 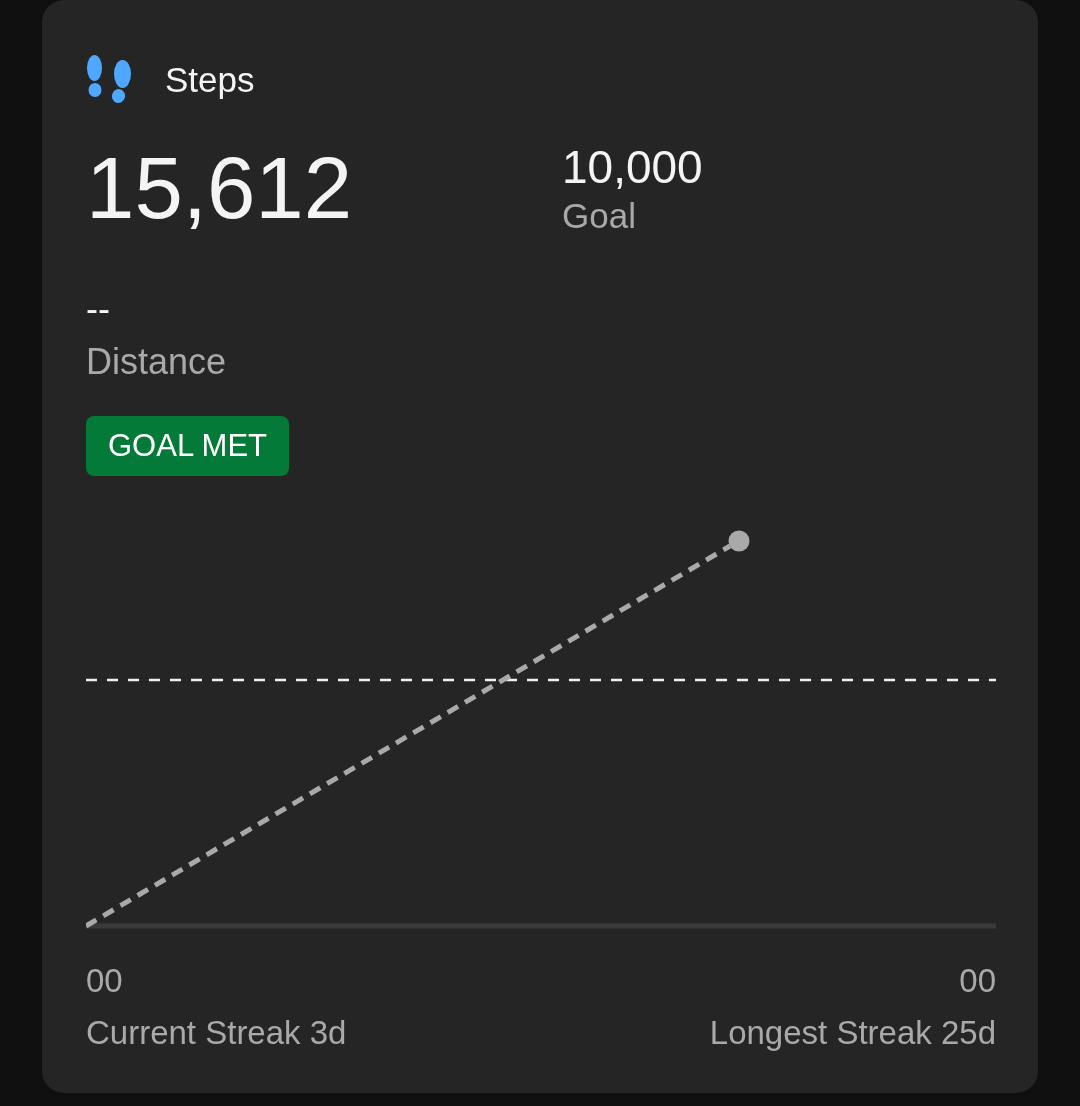 What do you see at coordinates (109, 79) in the screenshot?
I see `footprints-icon` at bounding box center [109, 79].